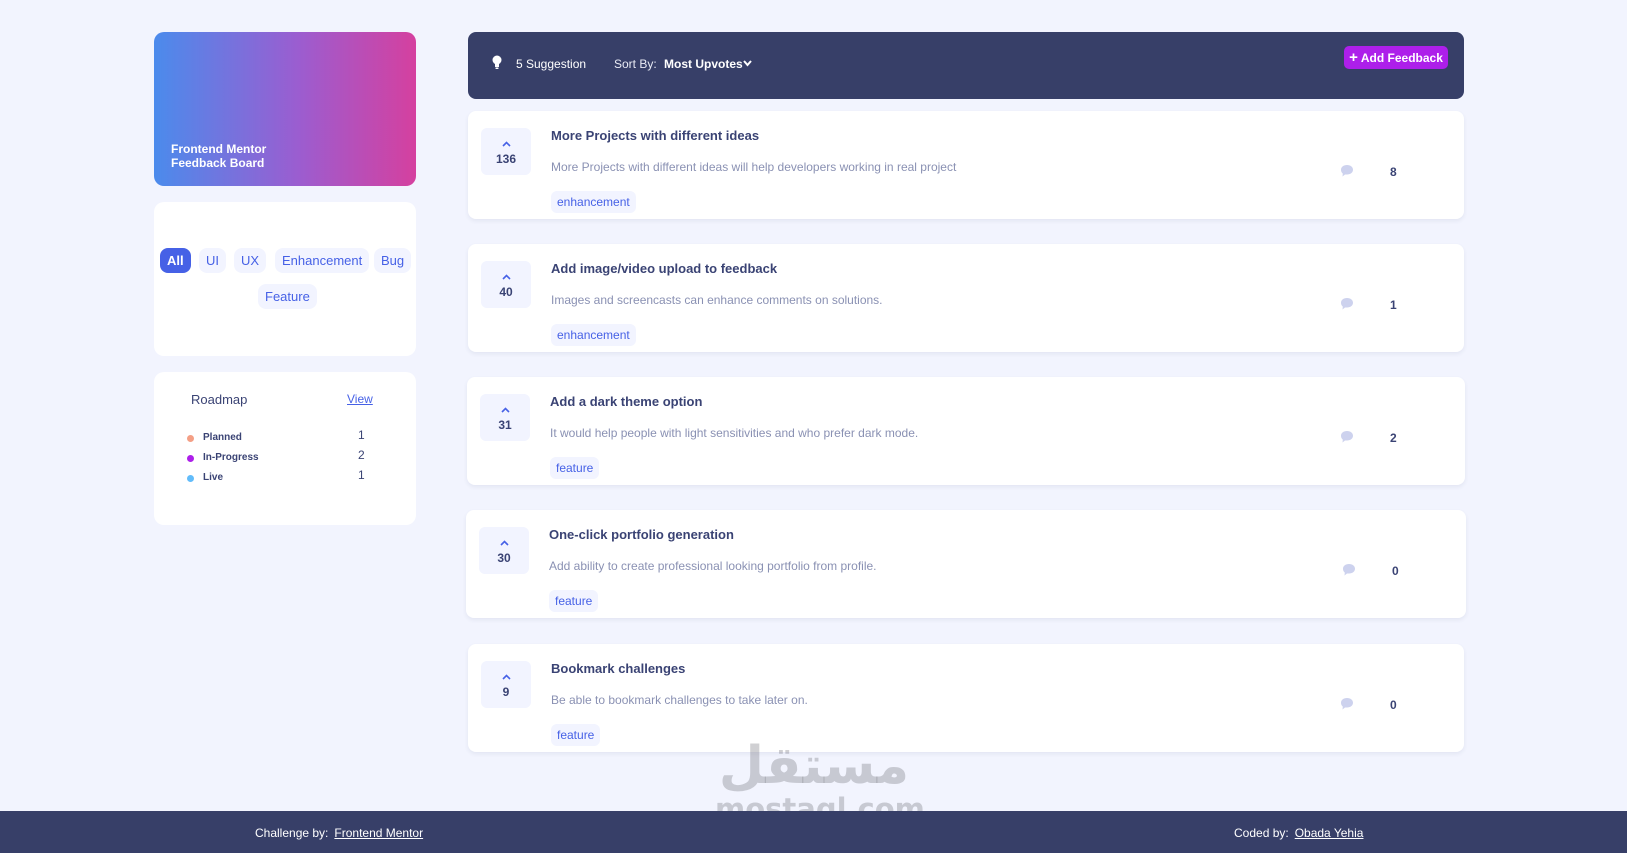 Image resolution: width=1627 pixels, height=853 pixels. I want to click on add-feedback-button: + Add Feedback, so click(1396, 57).